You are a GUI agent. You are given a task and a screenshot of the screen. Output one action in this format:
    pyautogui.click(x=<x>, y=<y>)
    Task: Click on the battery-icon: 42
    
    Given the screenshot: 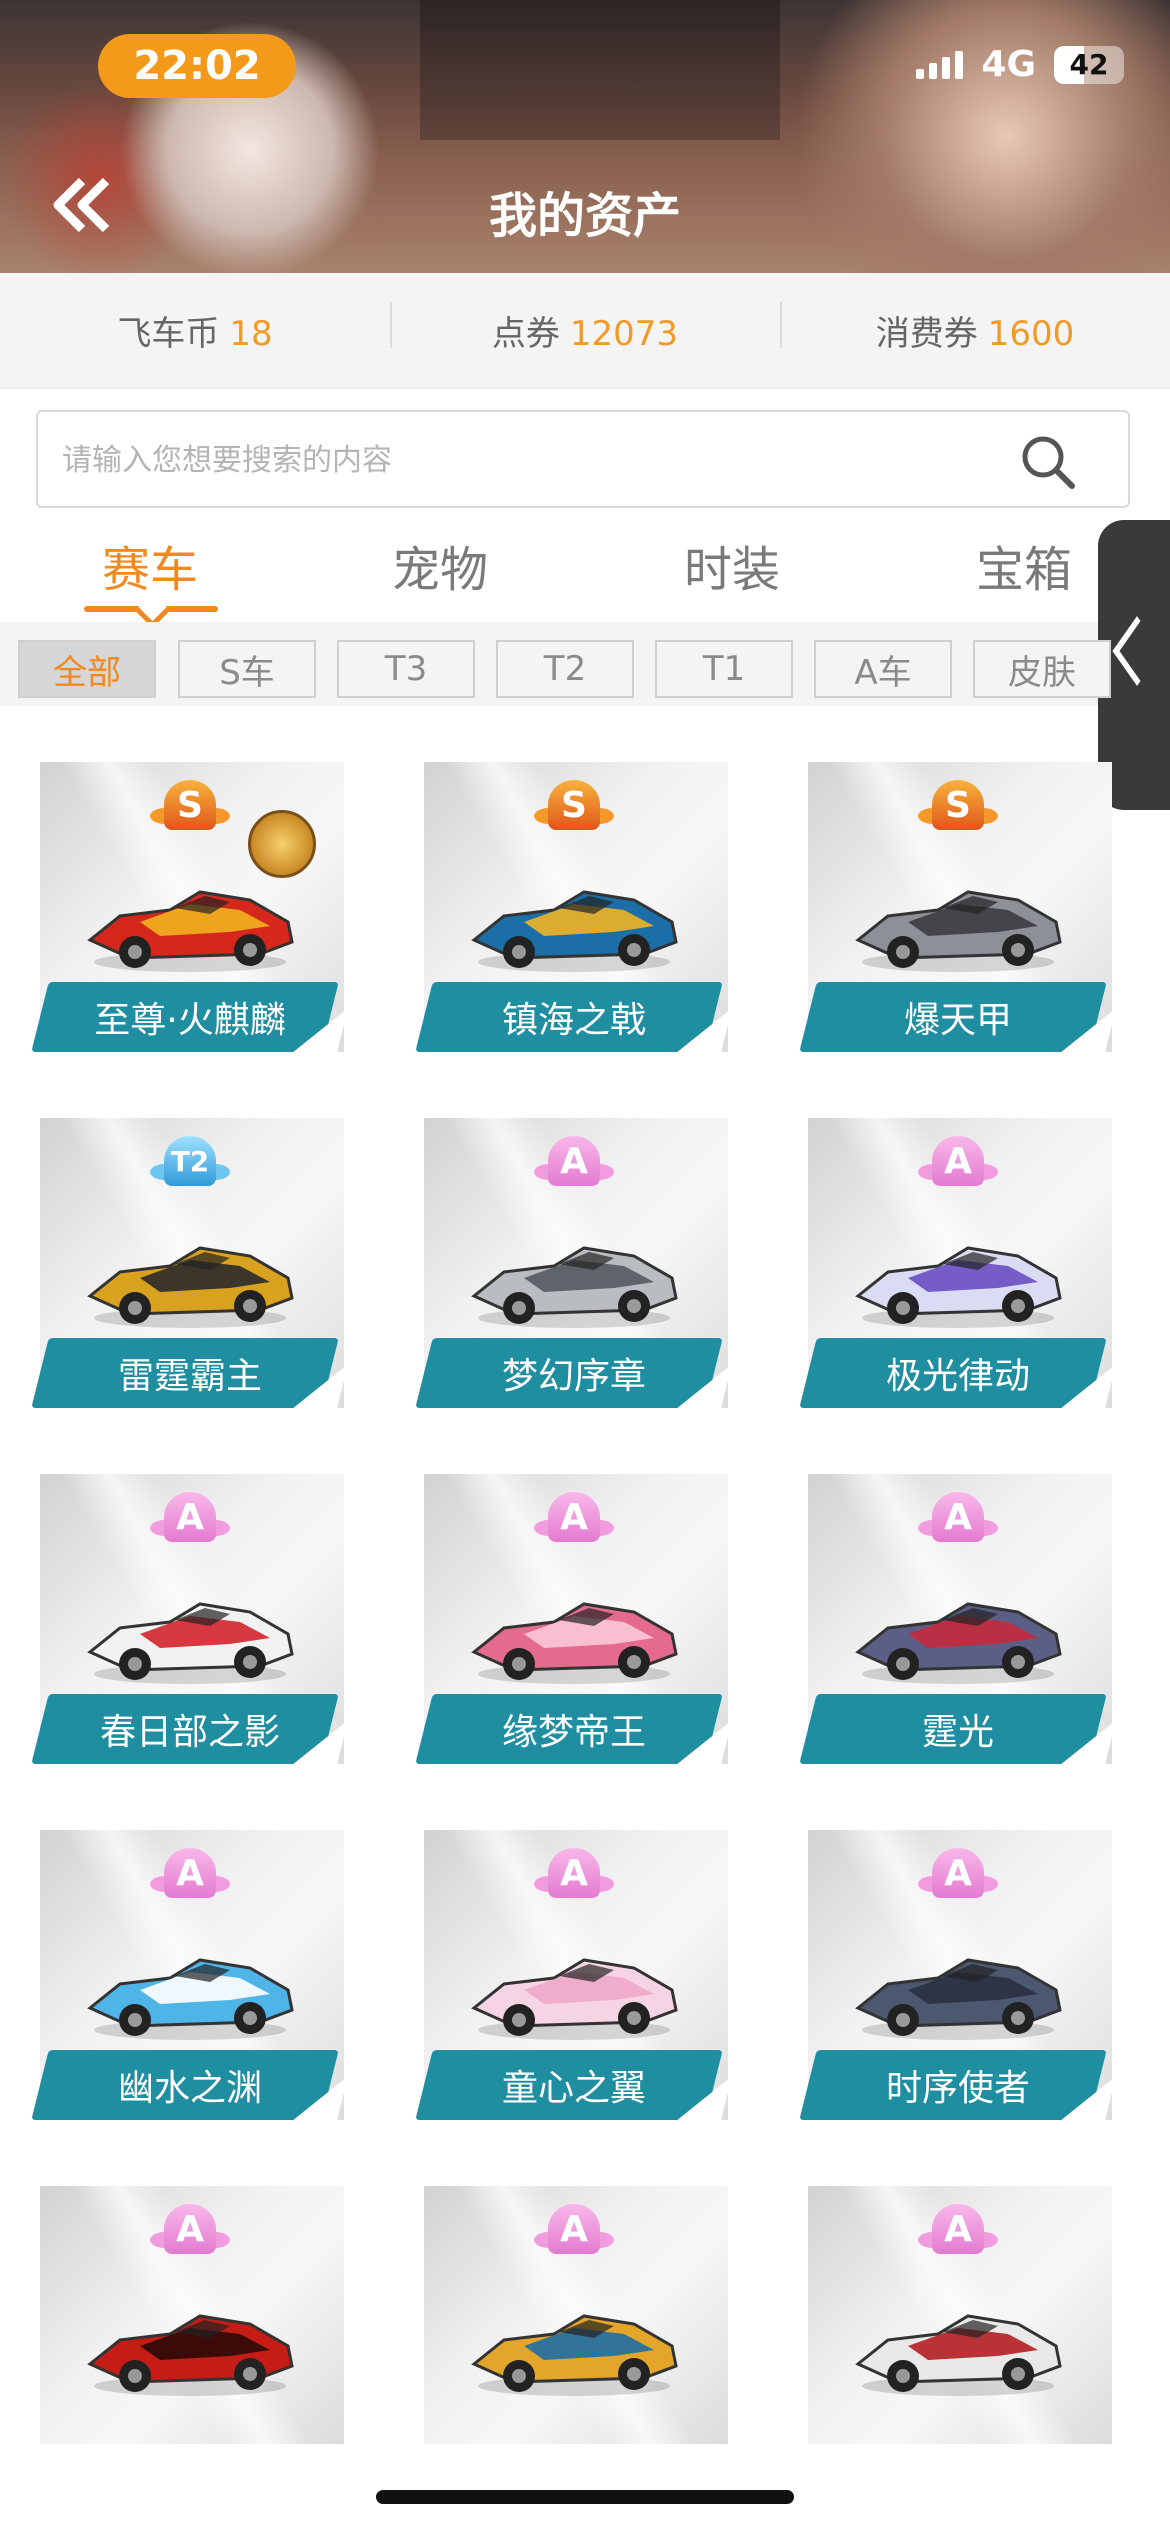 What is the action you would take?
    pyautogui.click(x=1089, y=64)
    